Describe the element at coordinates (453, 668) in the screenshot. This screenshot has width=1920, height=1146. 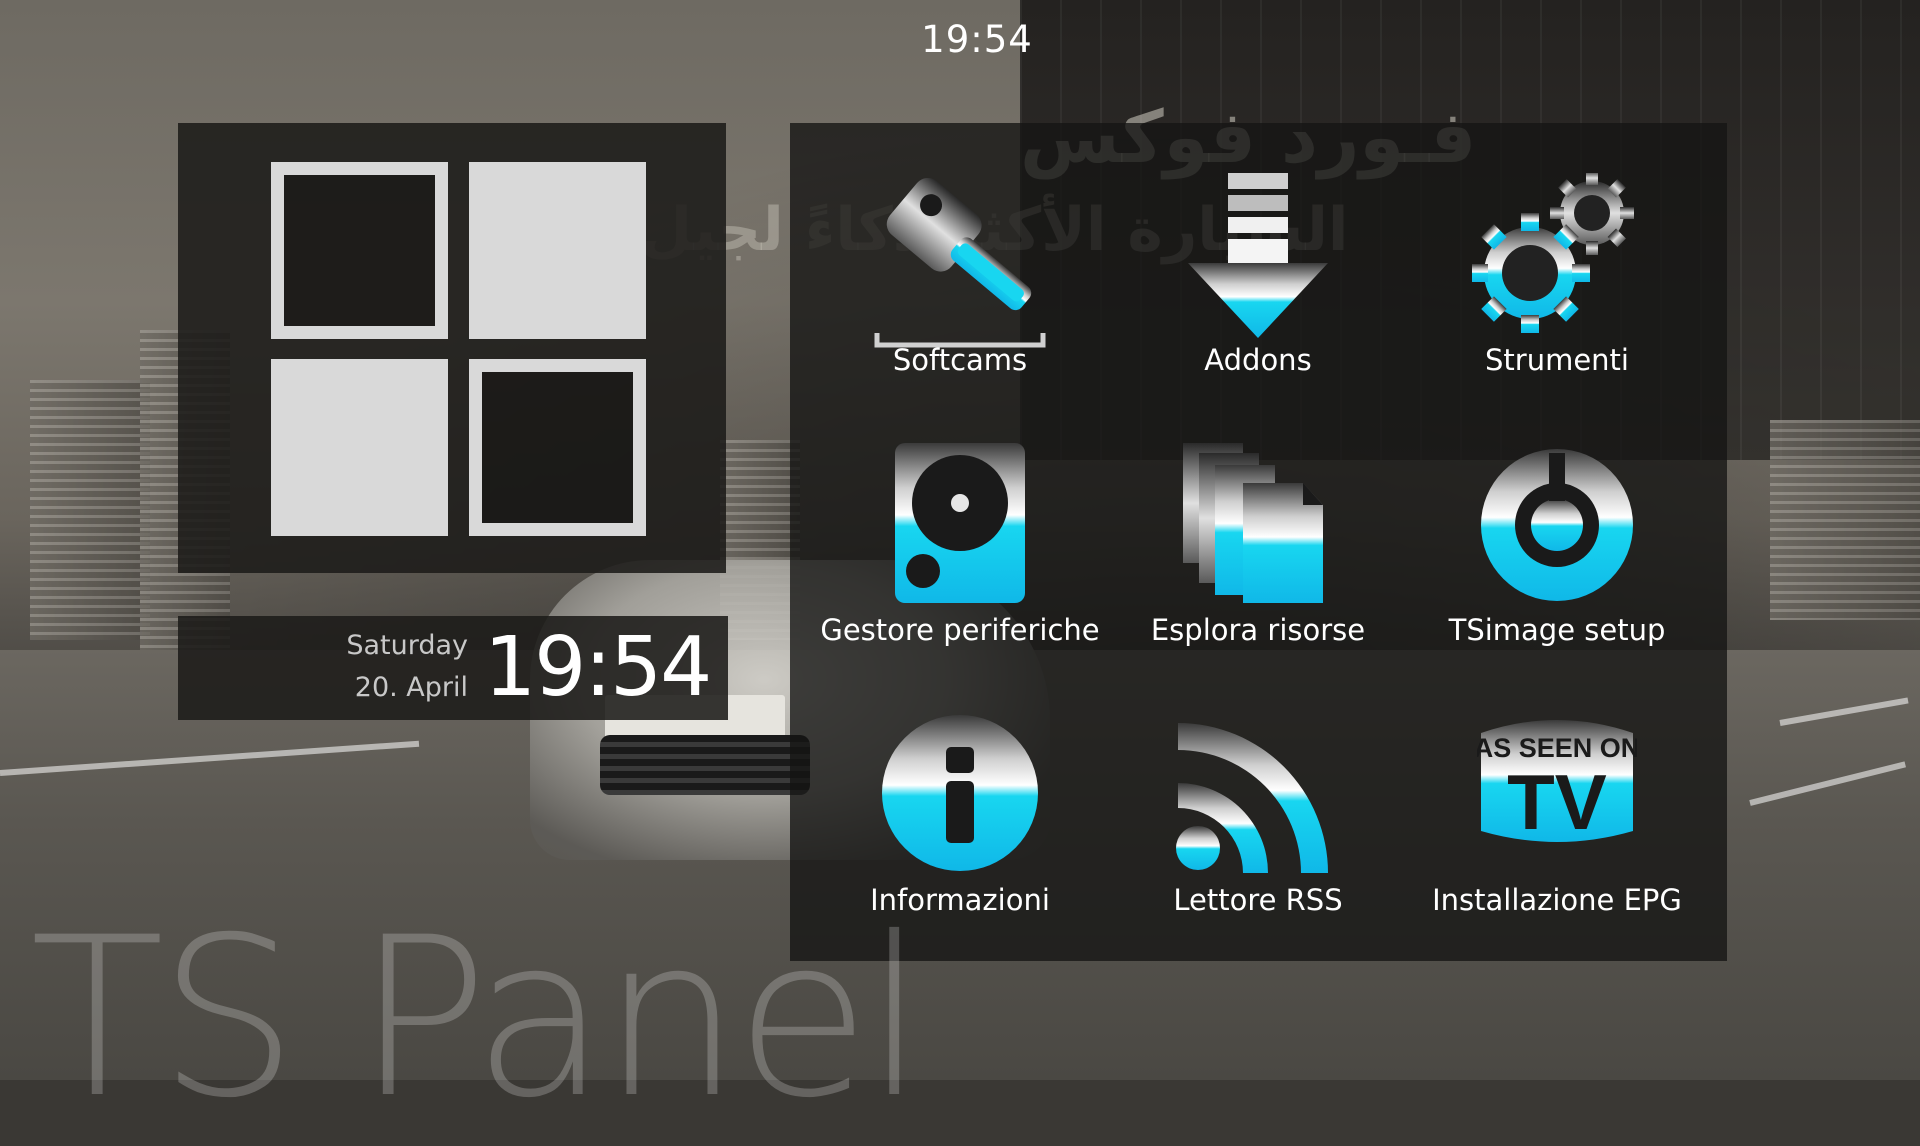
I see `date-time-widget: Saturday 20. April 19:54` at that location.